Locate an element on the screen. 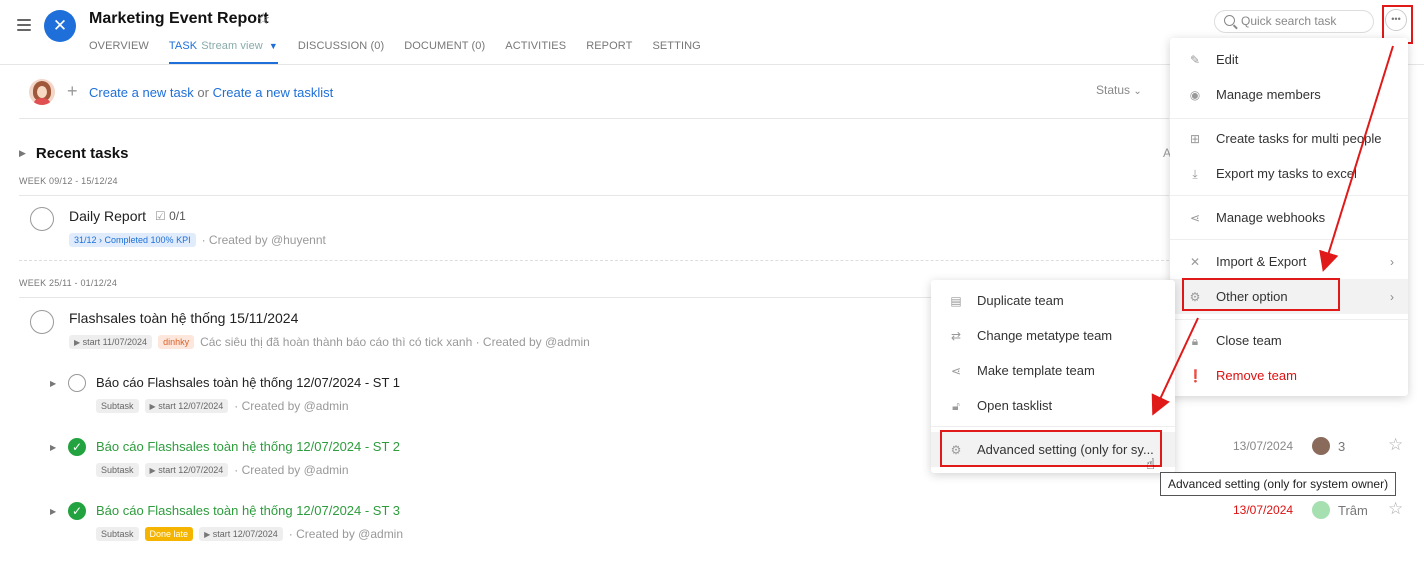 Image resolution: width=1424 pixels, height=565 pixels. arrow-to-advanced-setting is located at coordinates (1175, 366).